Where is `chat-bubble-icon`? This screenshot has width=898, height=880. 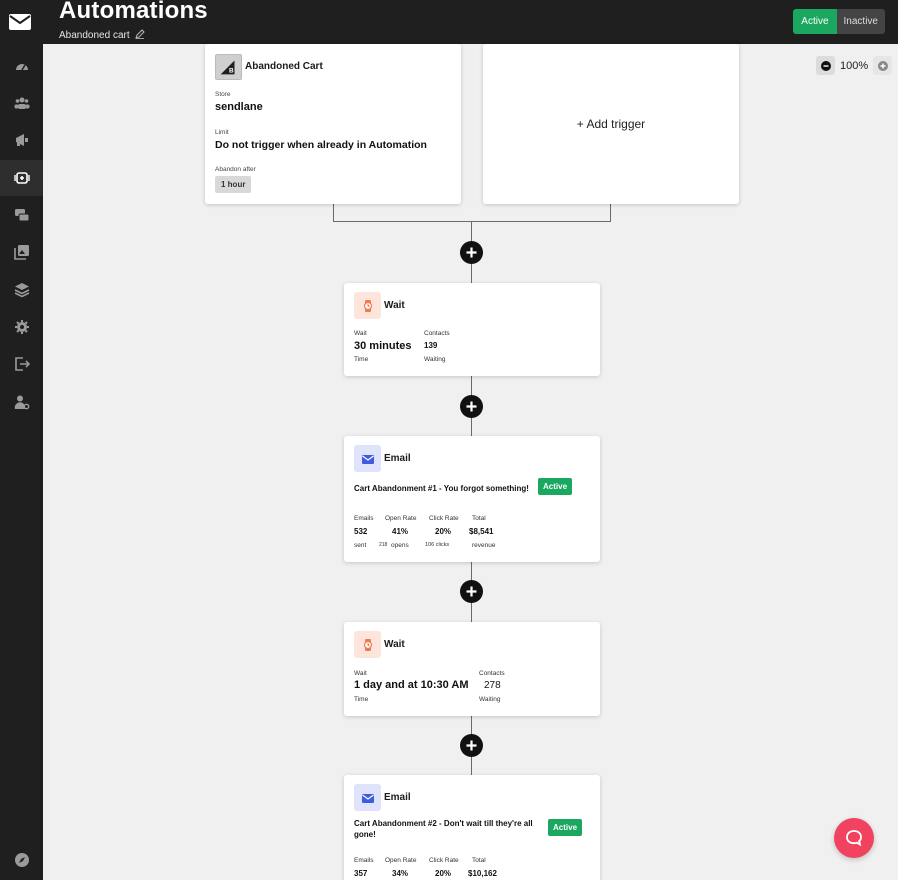
chat-bubble-icon is located at coordinates (854, 838).